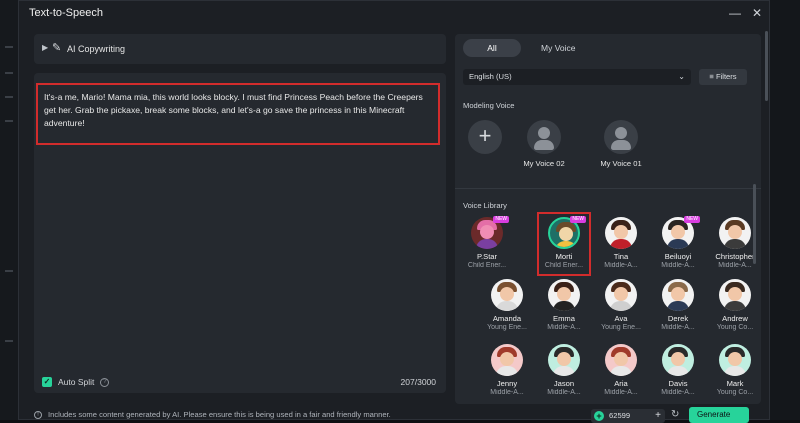 Image resolution: width=800 pixels, height=423 pixels. What do you see at coordinates (658, 416) in the screenshot?
I see `add-credits-icon: +` at bounding box center [658, 416].